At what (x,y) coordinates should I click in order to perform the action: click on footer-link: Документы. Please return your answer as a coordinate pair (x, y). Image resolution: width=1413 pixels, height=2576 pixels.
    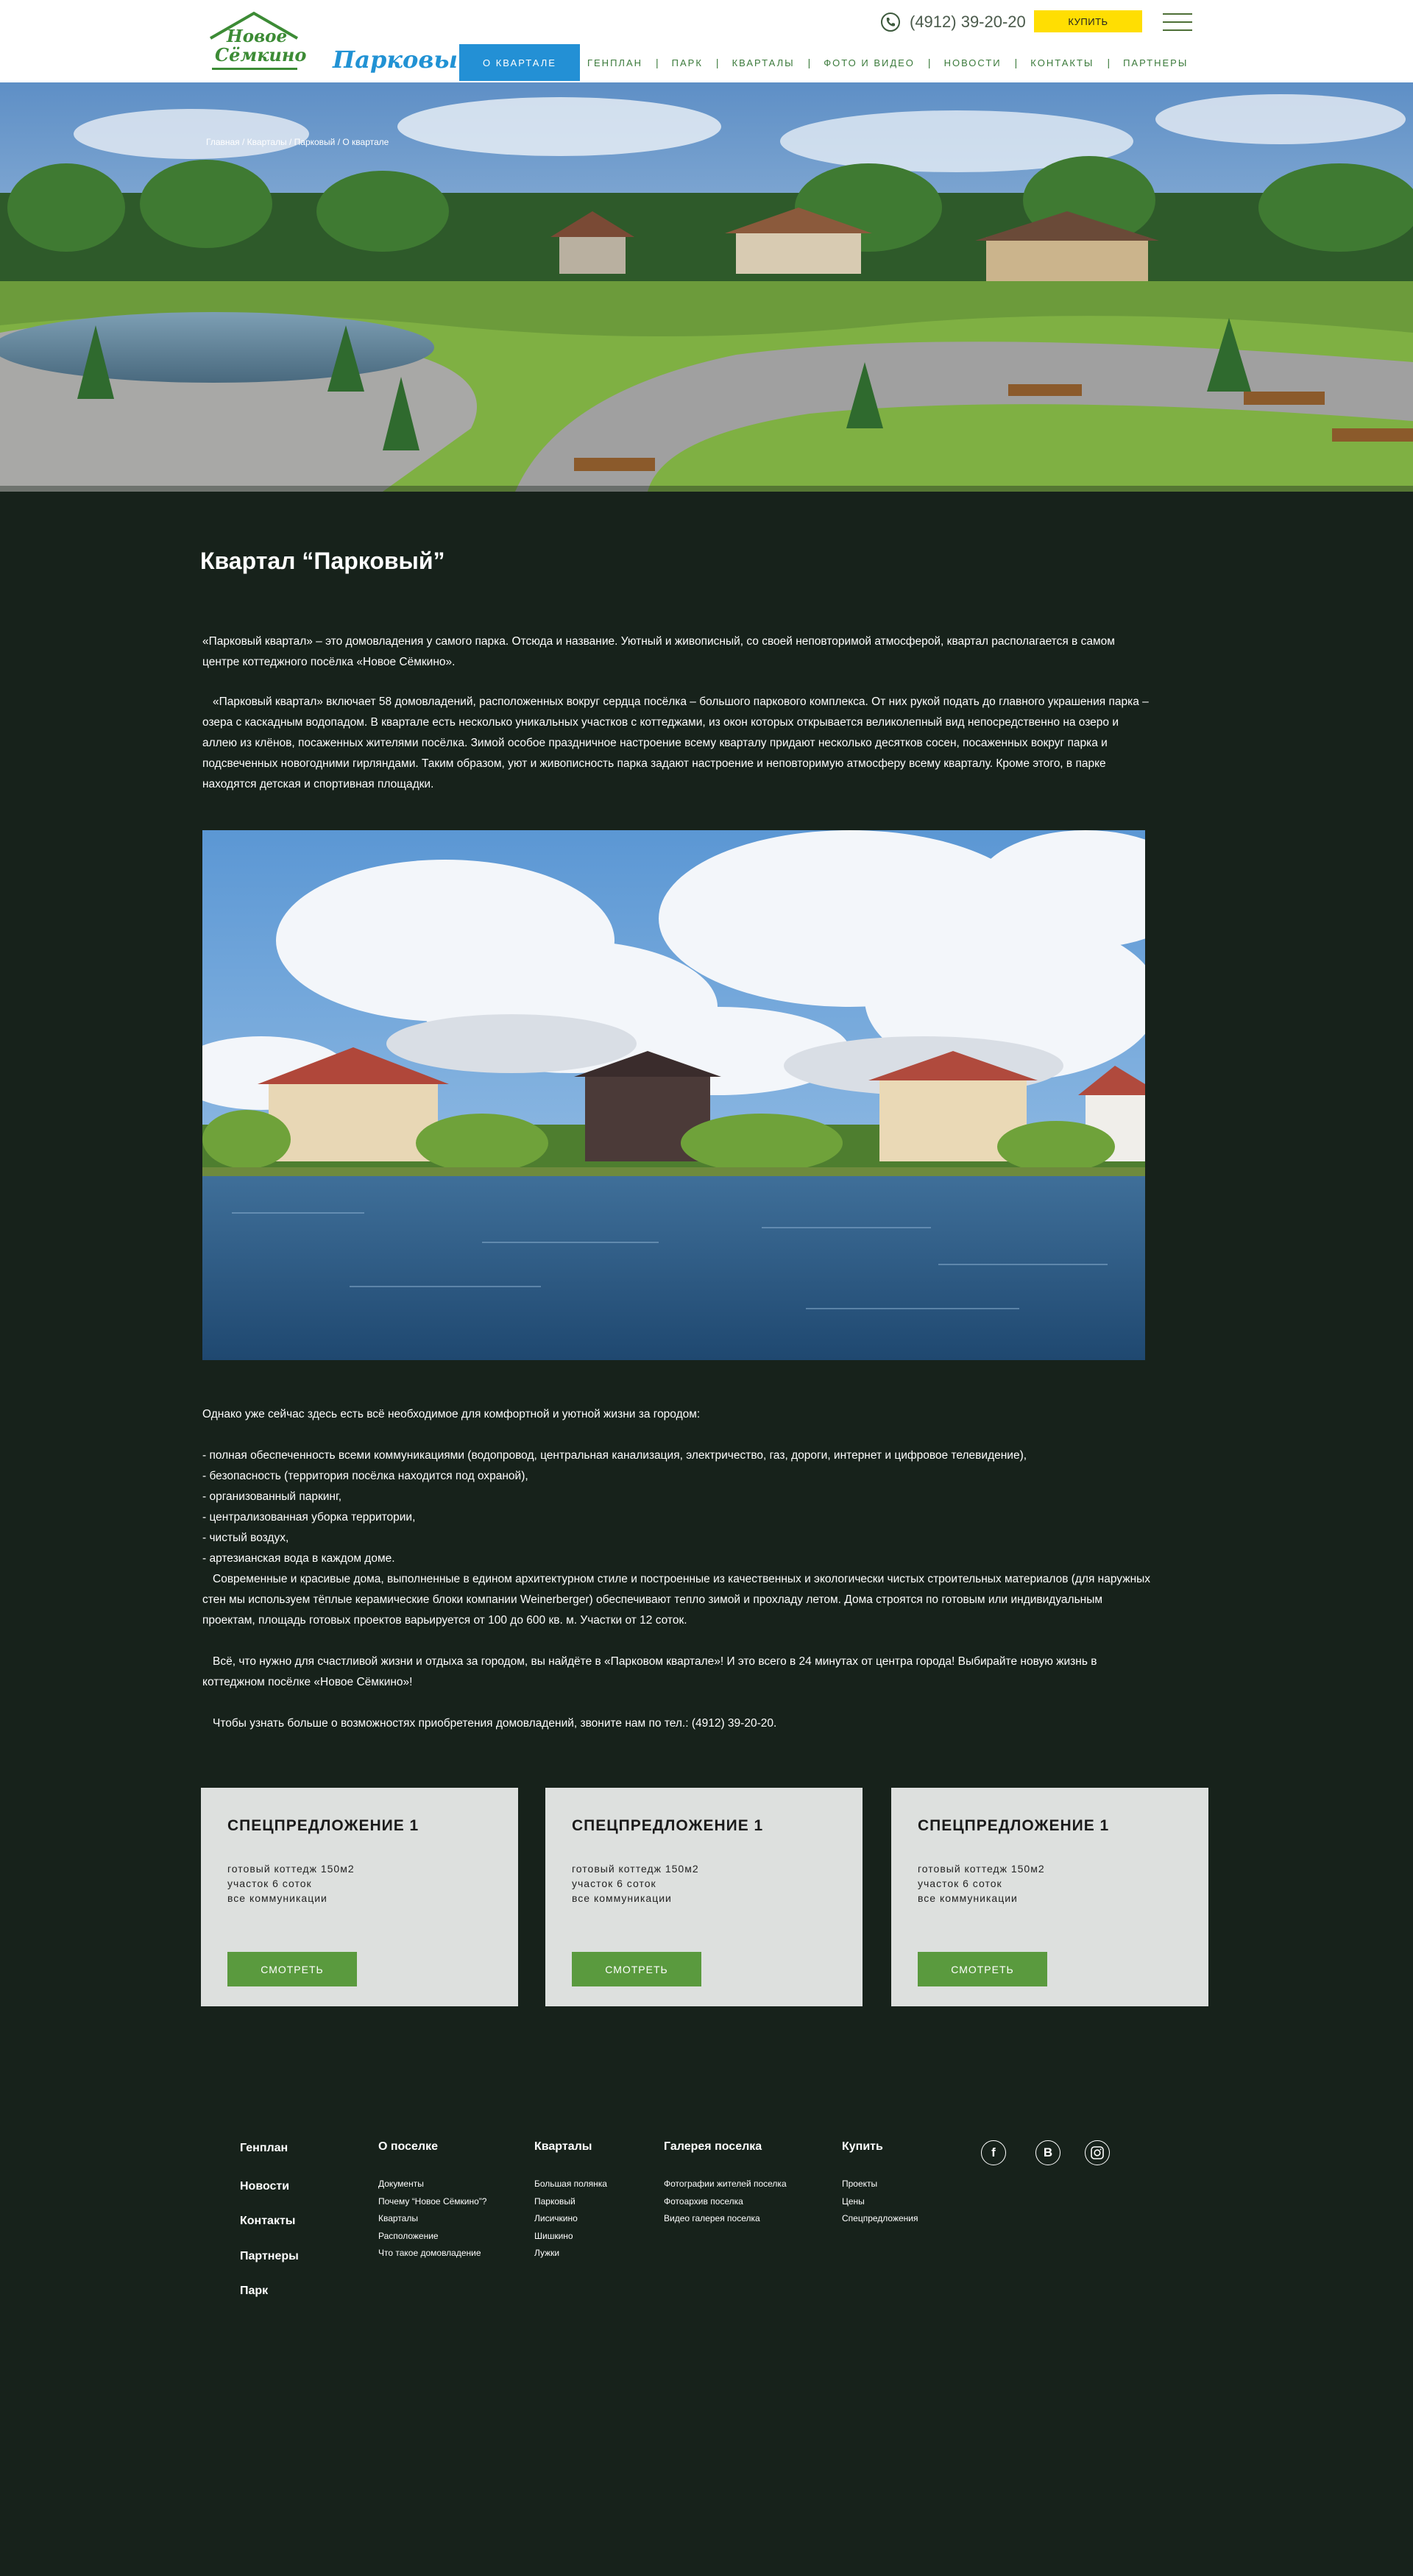
    Looking at the image, I should click on (432, 2184).